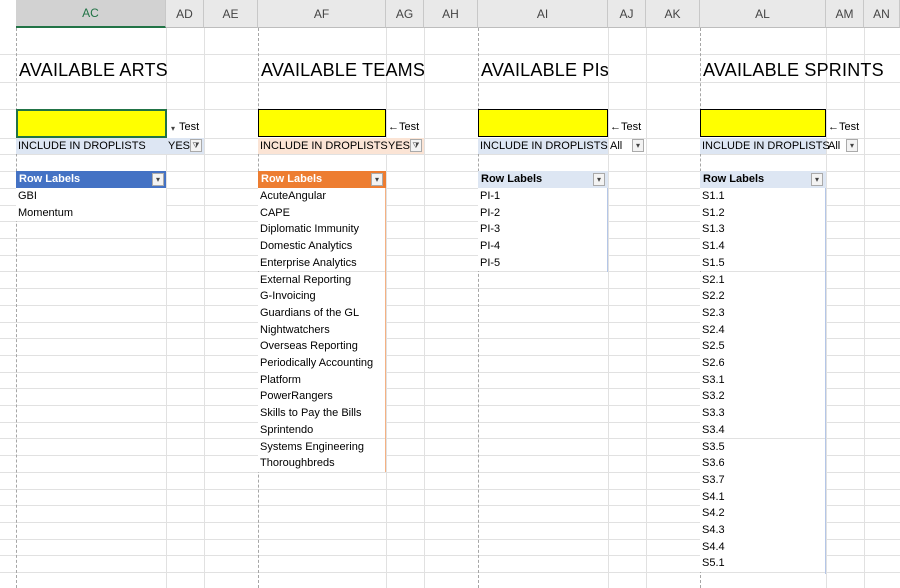  Describe the element at coordinates (322, 313) in the screenshot. I see `list-item: Guardians of the GL` at that location.